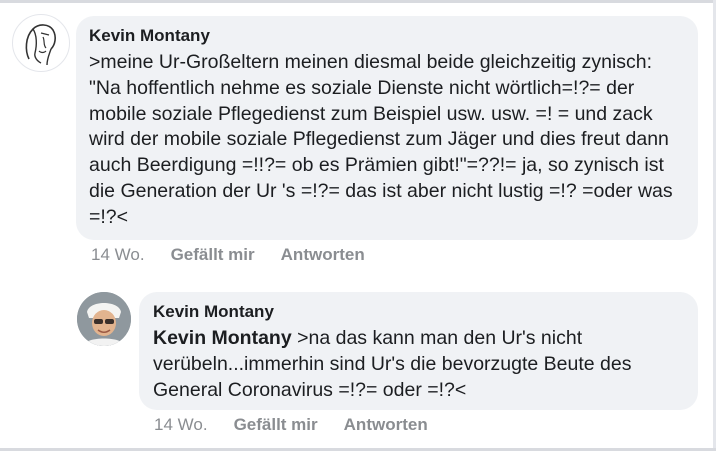  Describe the element at coordinates (418, 312) in the screenshot. I see `reply-author: Kevin Montany` at that location.